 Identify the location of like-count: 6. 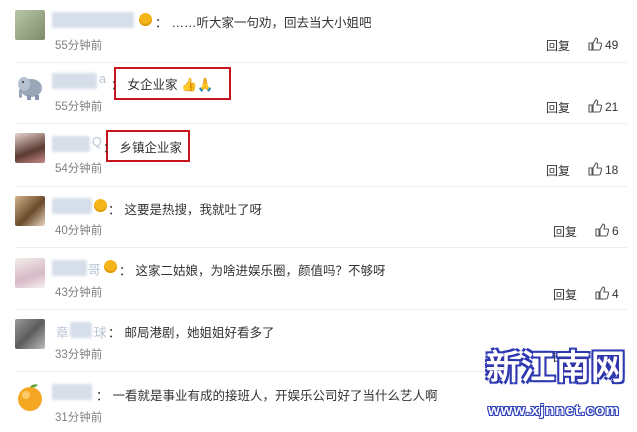
(615, 231).